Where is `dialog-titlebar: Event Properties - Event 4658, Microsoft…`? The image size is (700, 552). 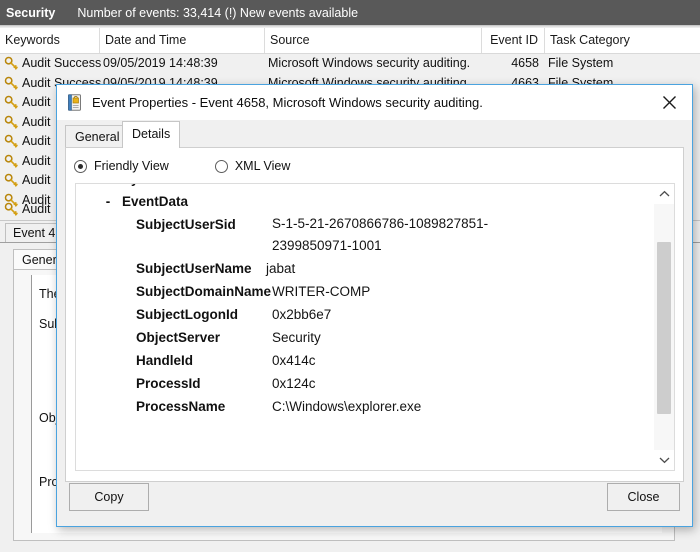 dialog-titlebar: Event Properties - Event 4658, Microsoft… is located at coordinates (374, 102).